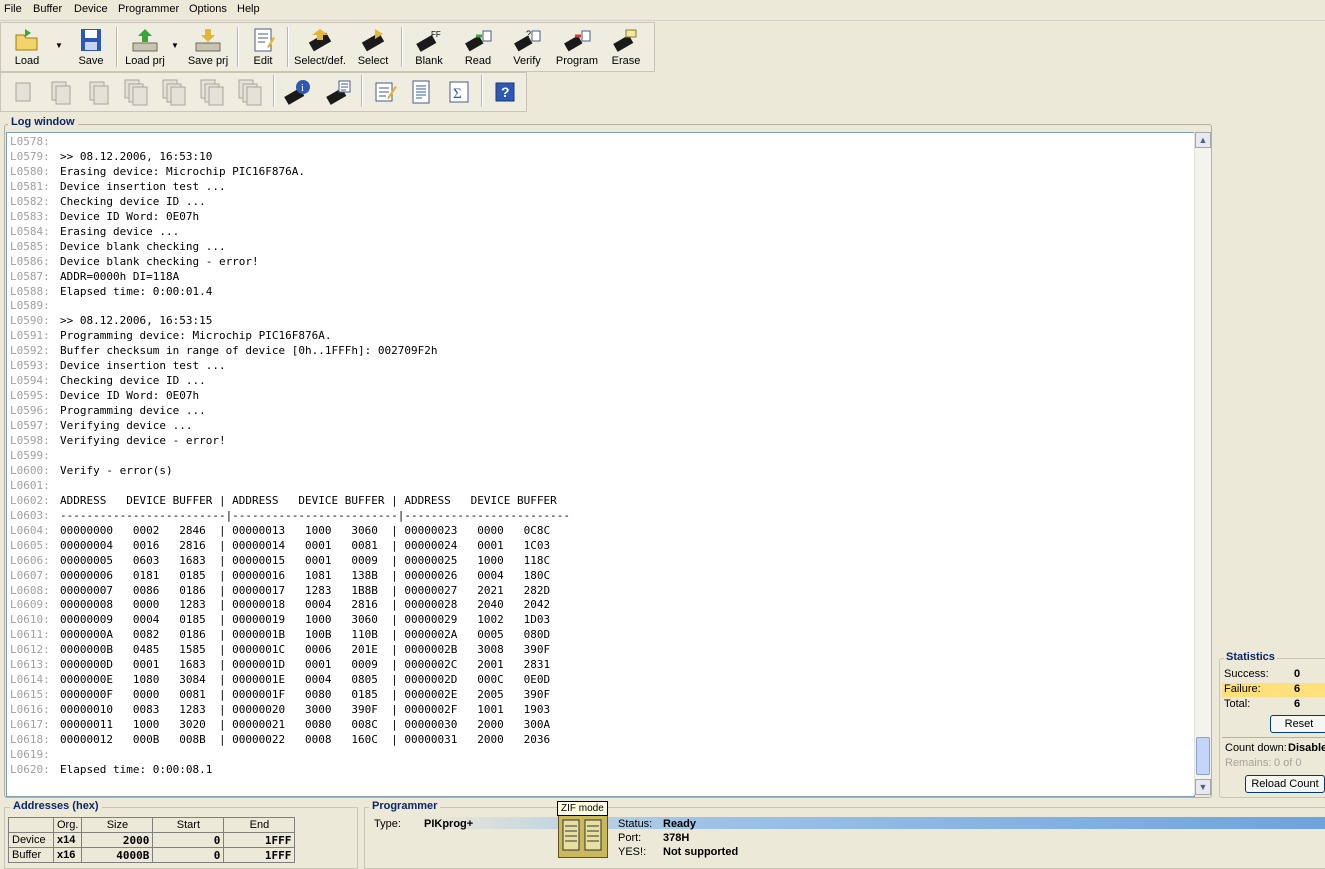 The image size is (1325, 869). Describe the element at coordinates (31, 840) in the screenshot. I see `addr-row-label: Device` at that location.